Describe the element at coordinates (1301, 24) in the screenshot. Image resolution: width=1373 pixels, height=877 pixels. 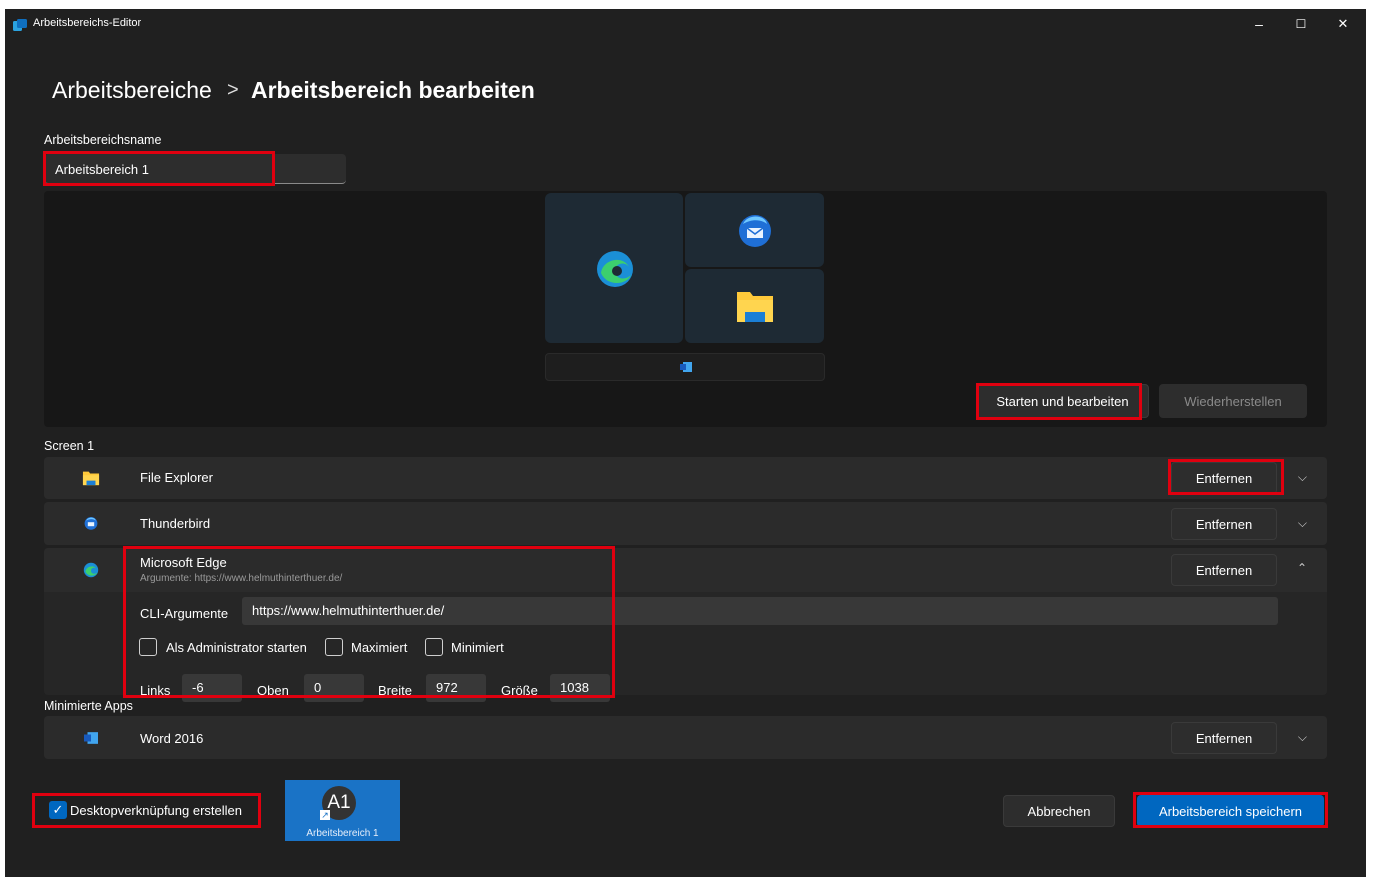
I see `maximize-button: ☐` at that location.